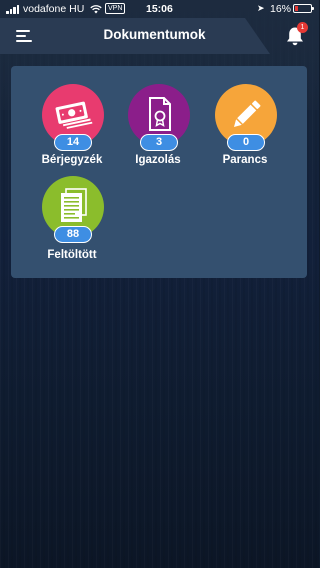 The width and height of the screenshot is (320, 568). I want to click on parancs-label: Parancs, so click(245, 160).